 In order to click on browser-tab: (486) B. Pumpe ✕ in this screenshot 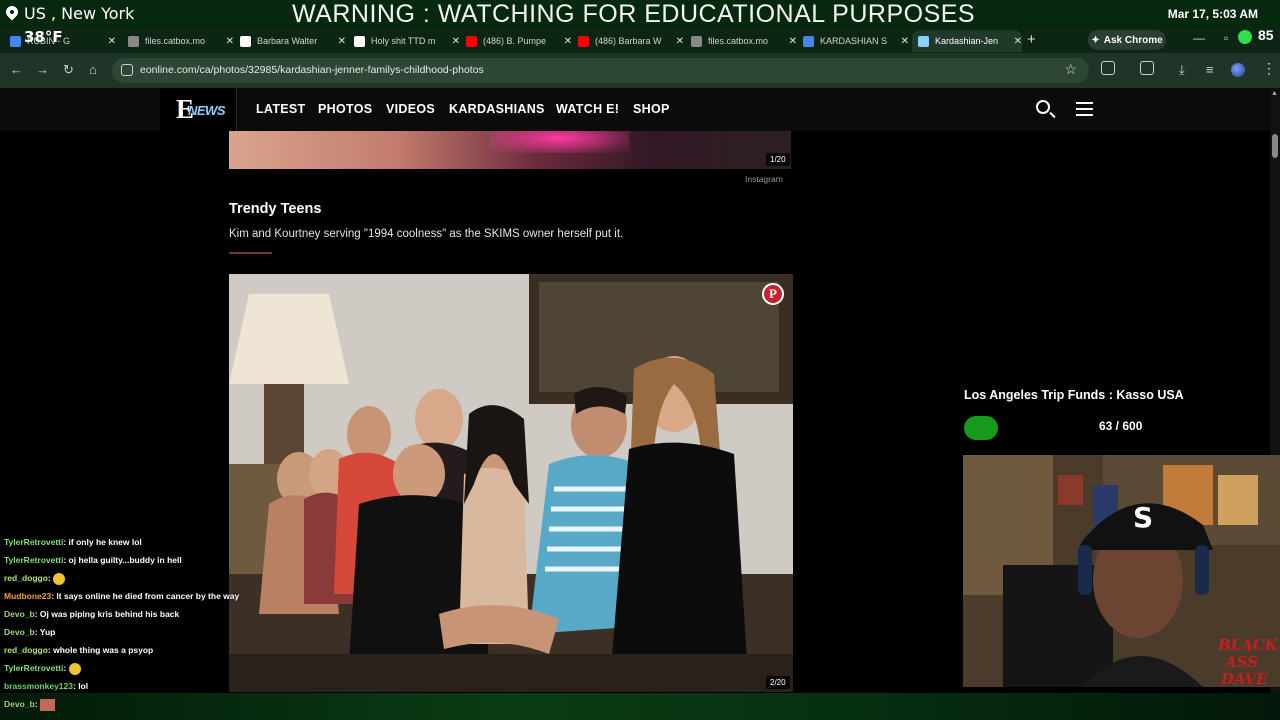, I will do `click(516, 41)`.